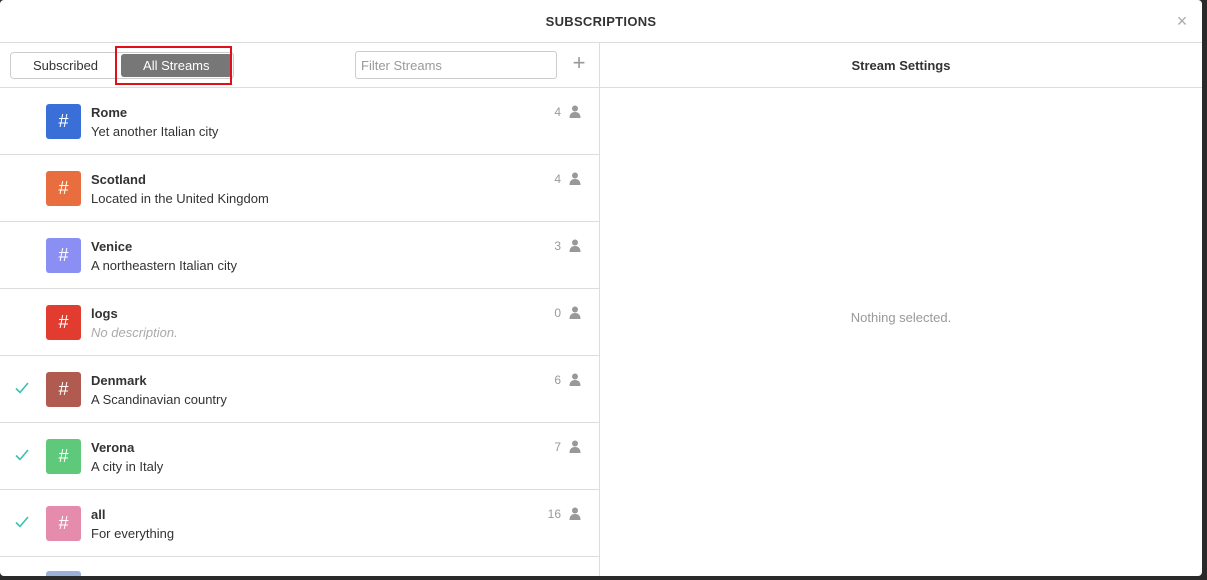  I want to click on stream-description: Located in the United Kingdom, so click(180, 198).